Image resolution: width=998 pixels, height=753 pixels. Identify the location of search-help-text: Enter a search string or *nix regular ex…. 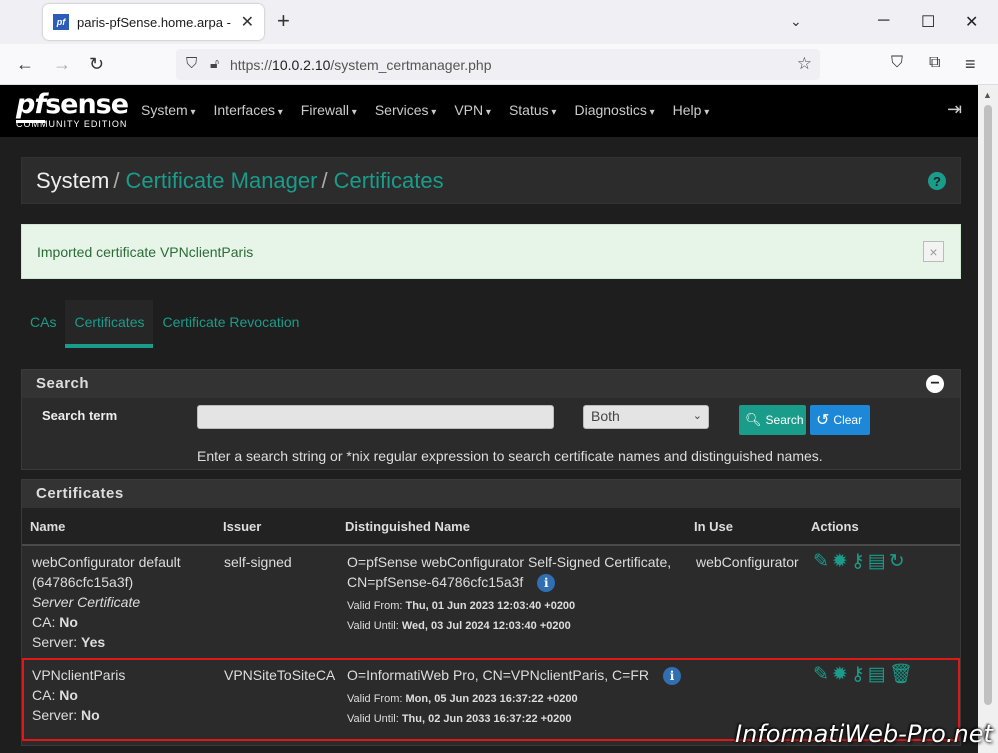
(510, 456).